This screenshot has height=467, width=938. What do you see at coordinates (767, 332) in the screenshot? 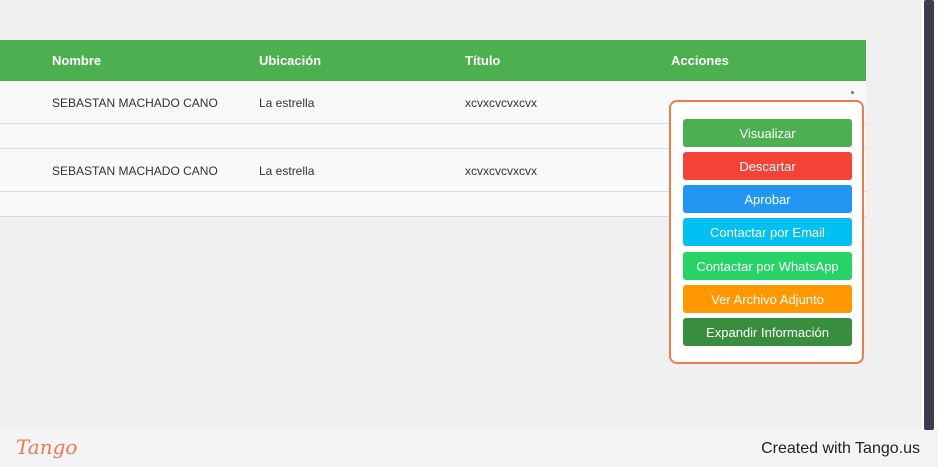
I see `expandir-informacion-button: Expandir Información` at bounding box center [767, 332].